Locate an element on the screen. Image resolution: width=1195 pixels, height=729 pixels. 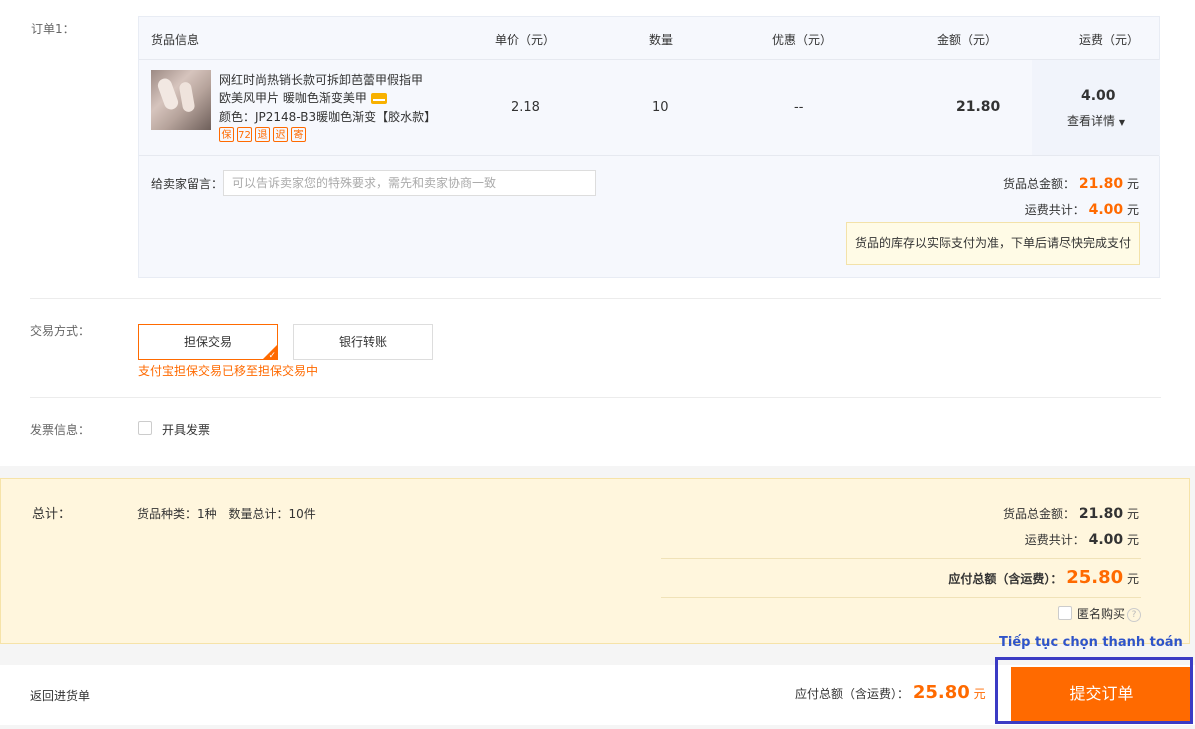
escrow-label: 担保交易 is located at coordinates (208, 342).